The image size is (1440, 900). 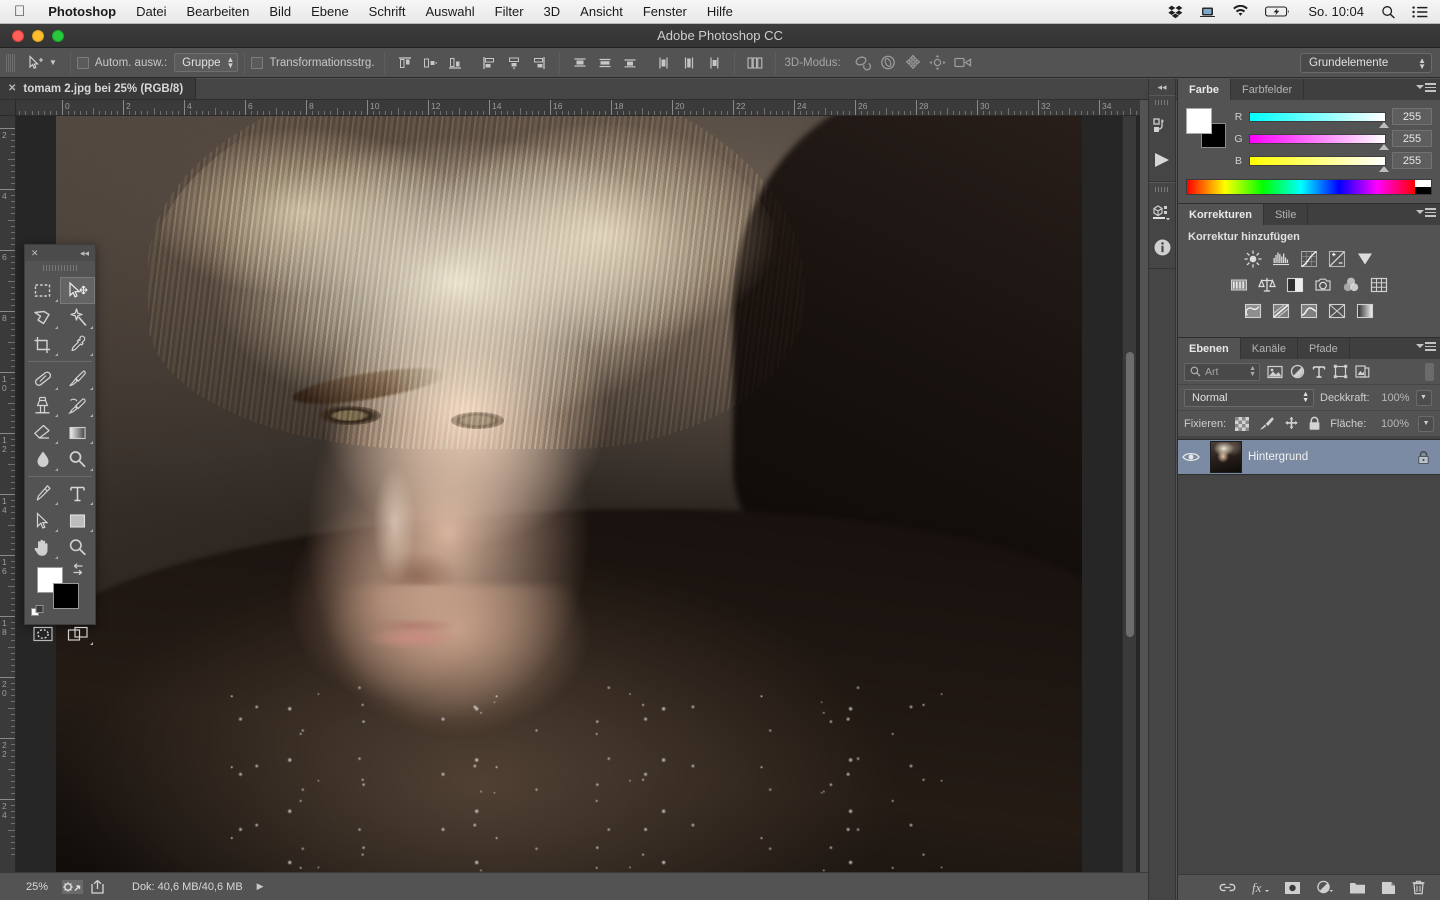 What do you see at coordinates (1418, 887) in the screenshot?
I see `delete-layer-icon` at bounding box center [1418, 887].